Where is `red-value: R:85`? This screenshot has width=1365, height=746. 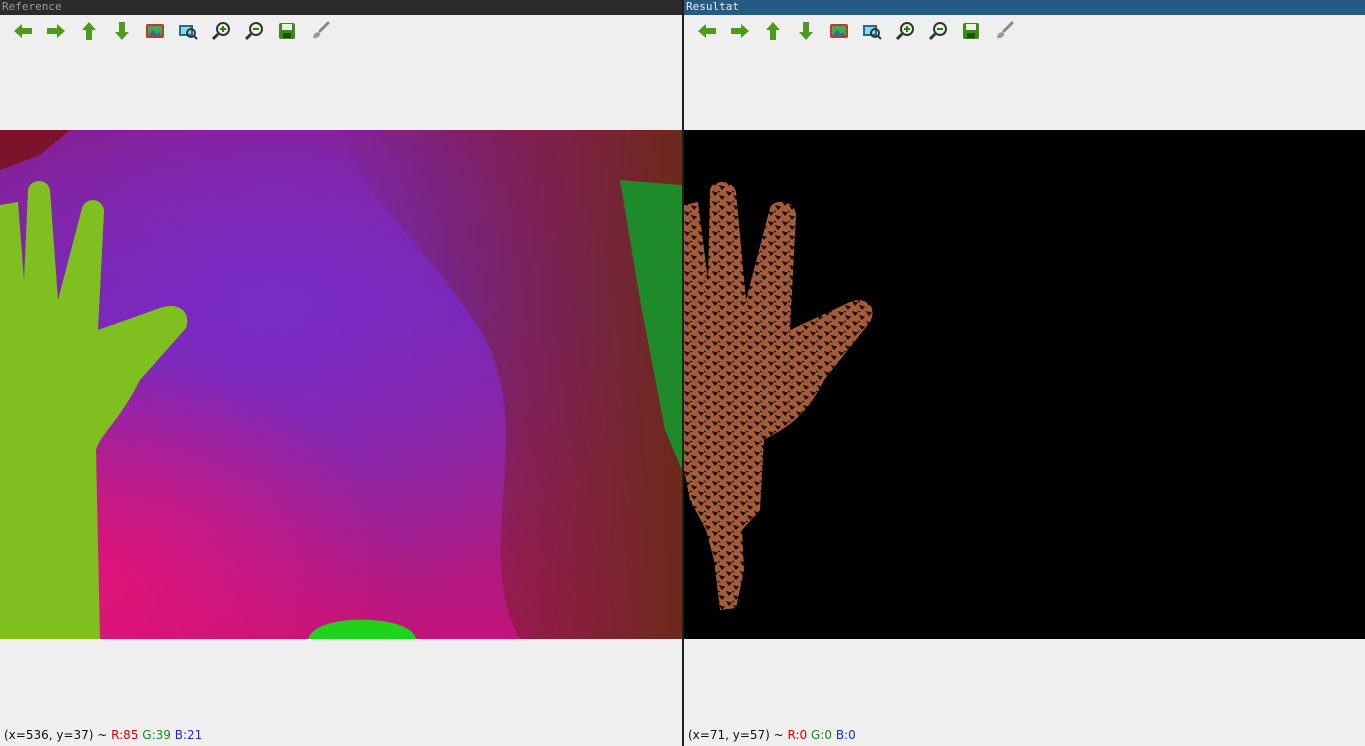
red-value: R:85 is located at coordinates (125, 735).